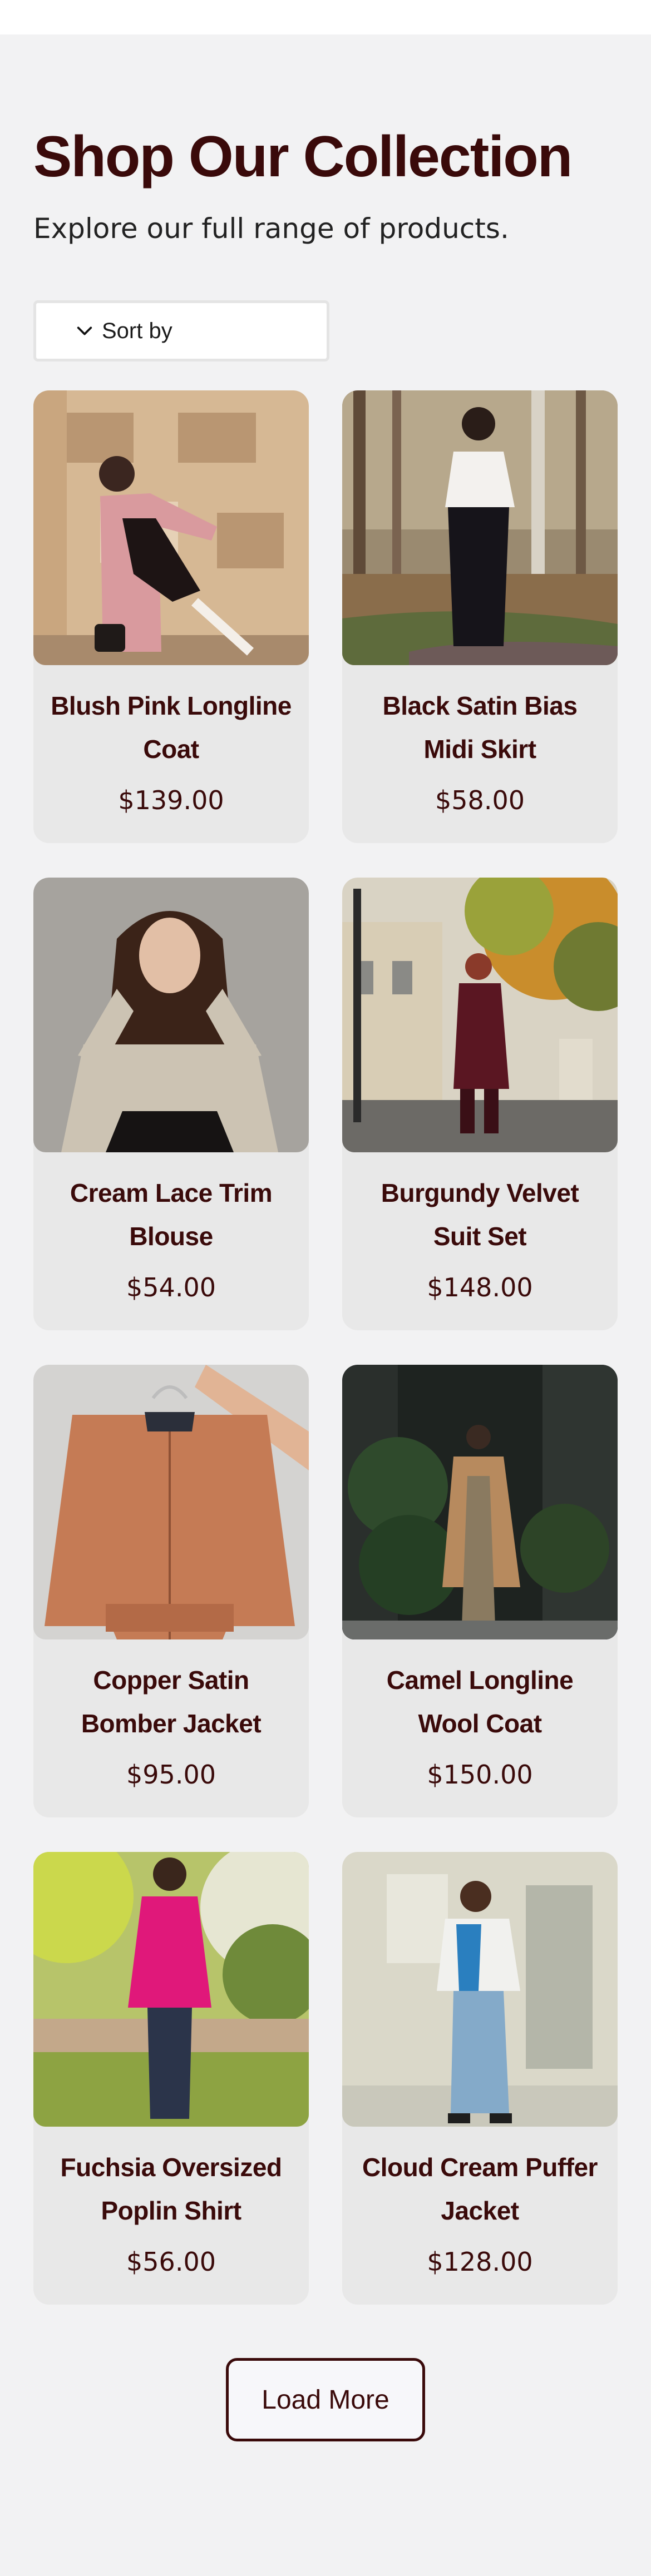 The height and width of the screenshot is (2576, 651). I want to click on page-subtitle: Explore our full range of products., so click(271, 228).